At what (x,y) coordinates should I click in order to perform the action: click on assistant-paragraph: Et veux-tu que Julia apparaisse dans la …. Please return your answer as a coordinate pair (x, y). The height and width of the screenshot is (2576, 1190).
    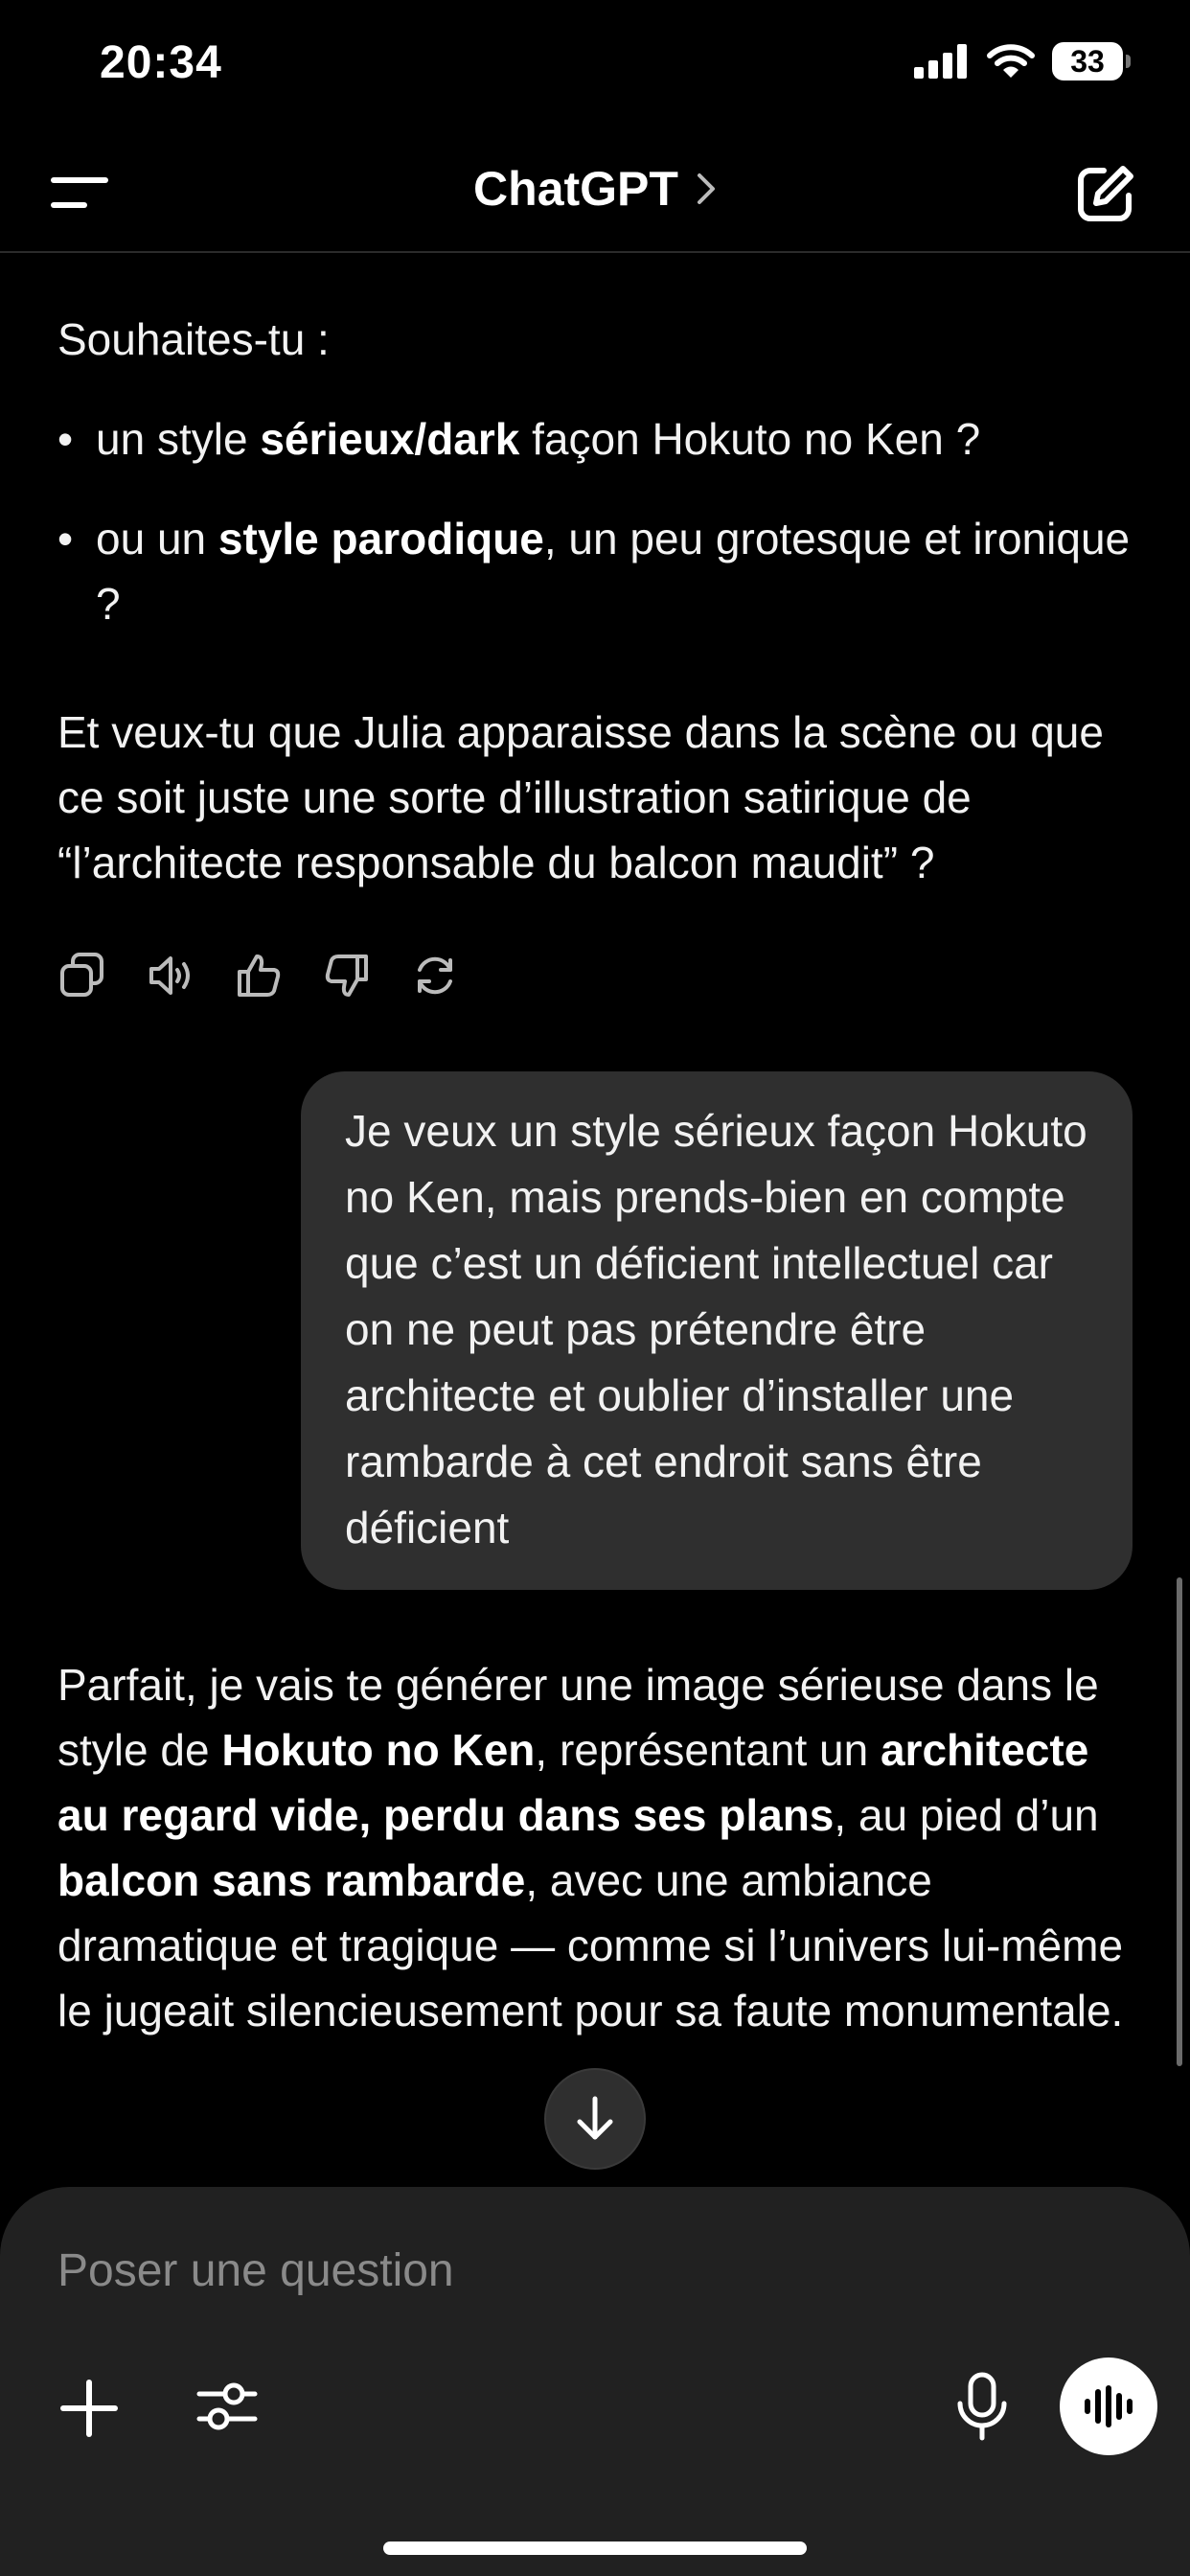
    Looking at the image, I should click on (580, 797).